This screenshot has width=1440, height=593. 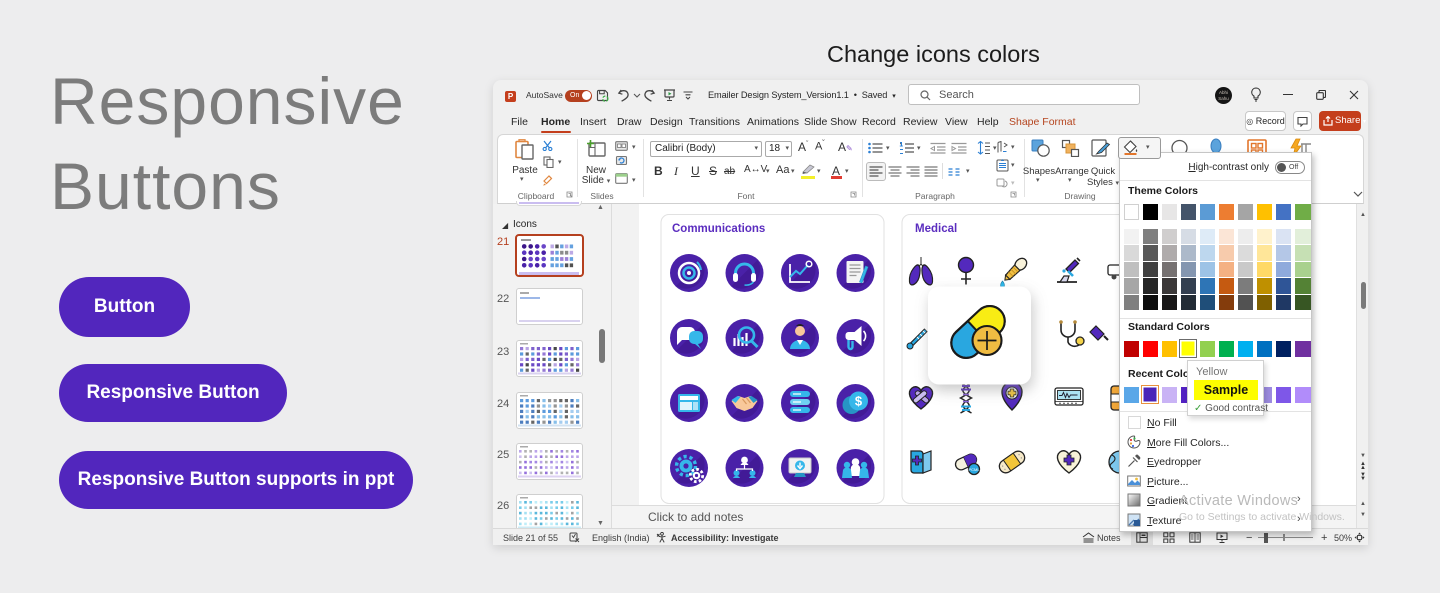 I want to click on svg-text: Communications, so click(x=718, y=229).